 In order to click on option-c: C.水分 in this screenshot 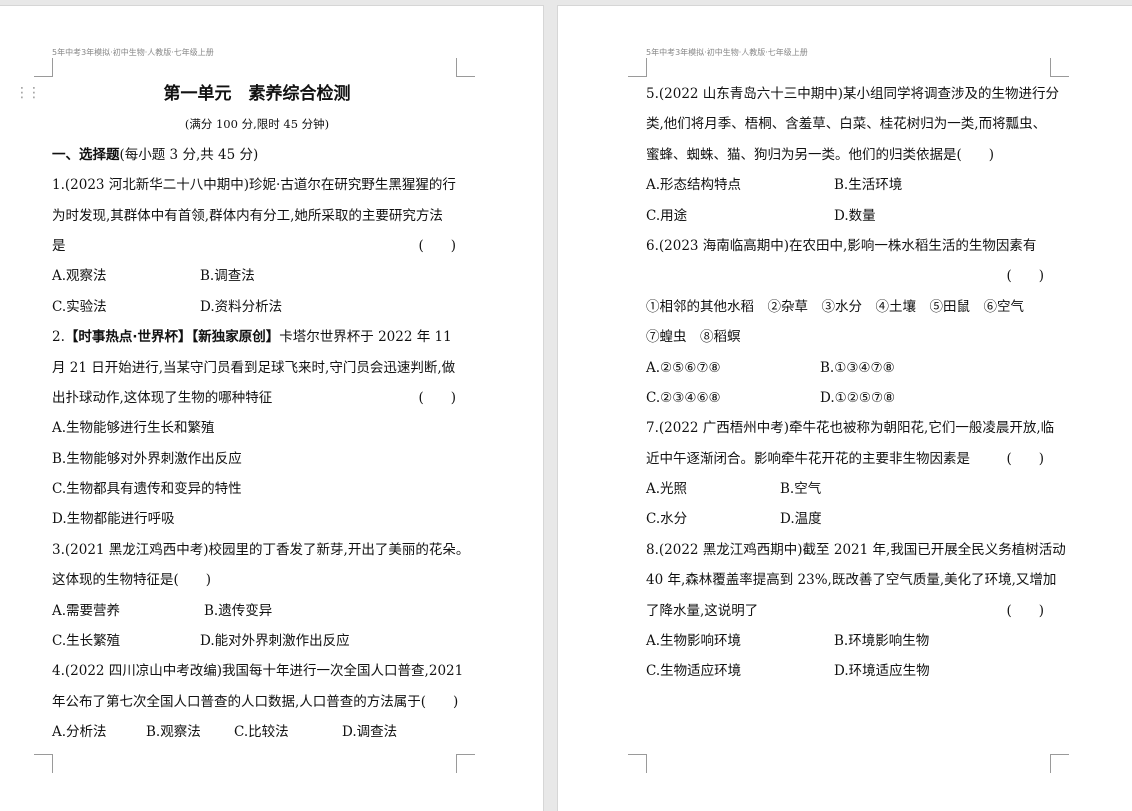, I will do `click(667, 519)`.